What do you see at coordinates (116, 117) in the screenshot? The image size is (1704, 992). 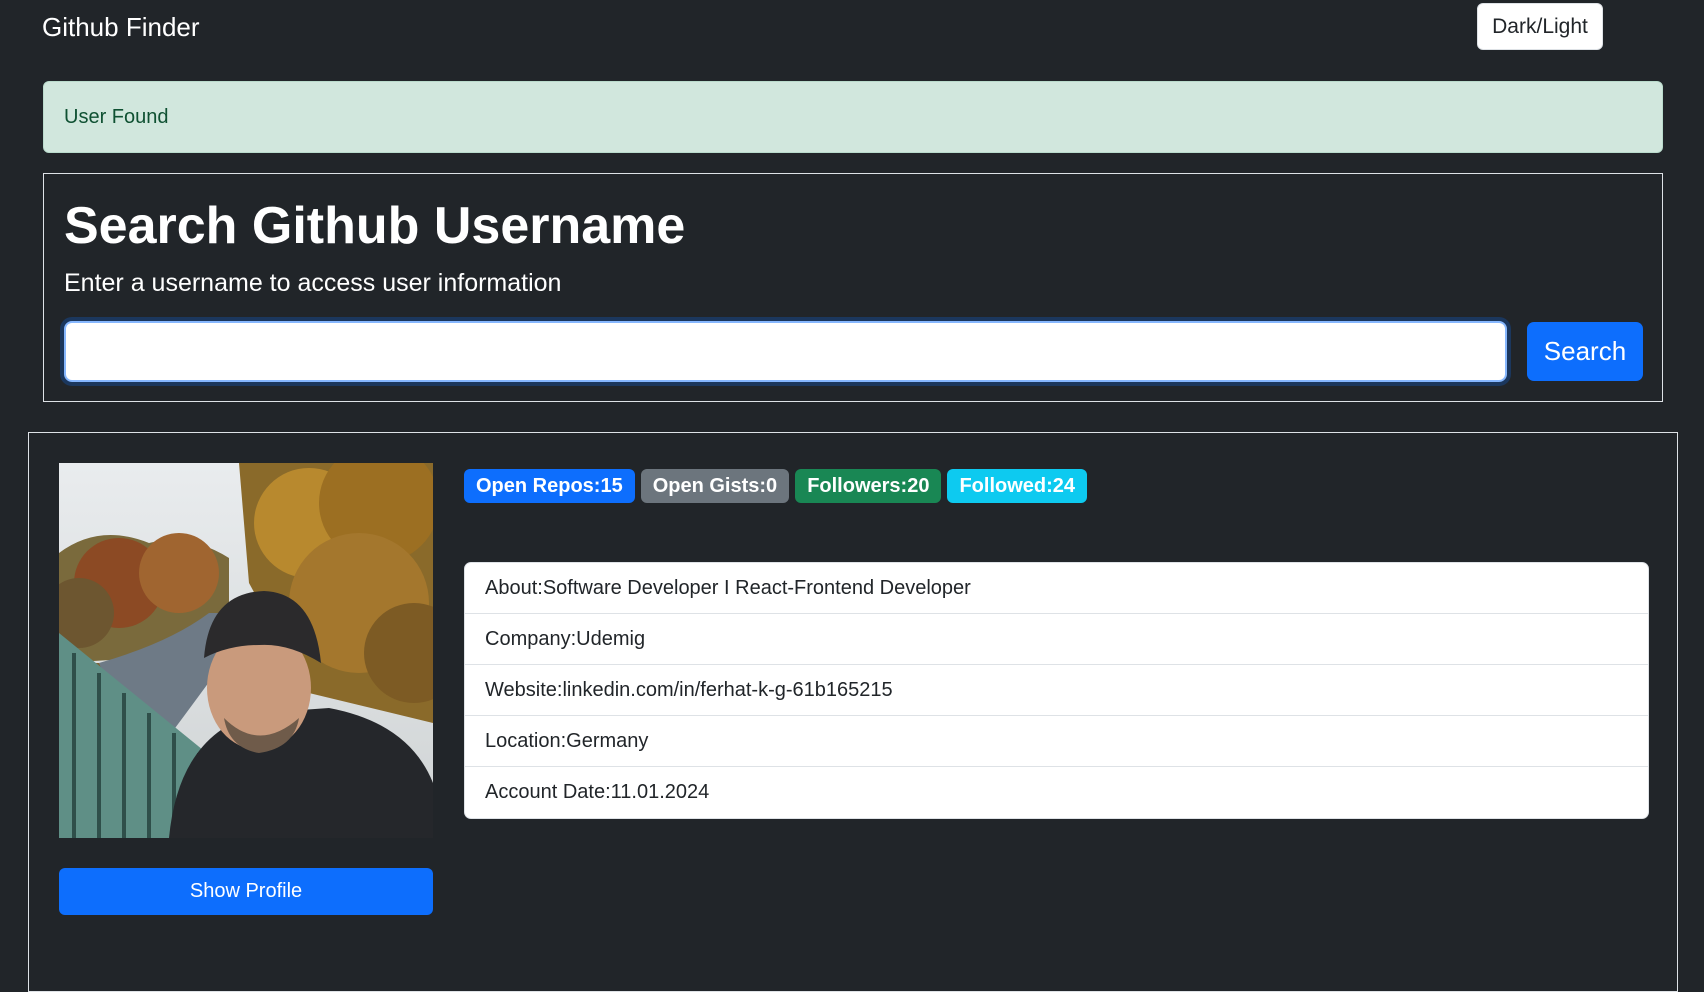 I see `alert-message: User Found` at bounding box center [116, 117].